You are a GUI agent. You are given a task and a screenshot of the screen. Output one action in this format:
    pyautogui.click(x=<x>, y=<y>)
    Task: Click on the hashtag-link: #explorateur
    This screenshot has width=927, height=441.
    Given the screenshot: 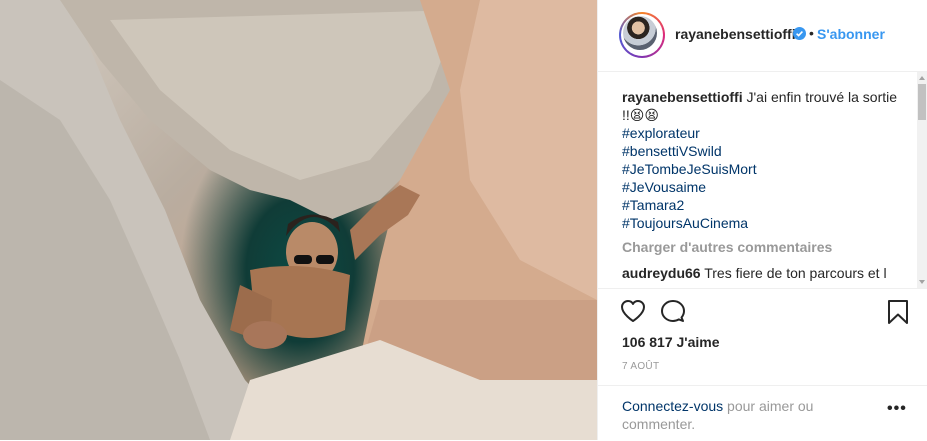 What is the action you would take?
    pyautogui.click(x=762, y=133)
    